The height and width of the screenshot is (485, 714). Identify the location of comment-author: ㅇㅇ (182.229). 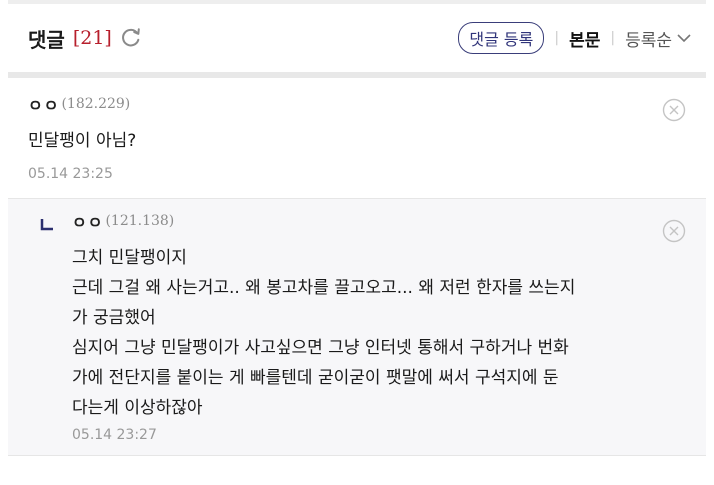
(79, 104).